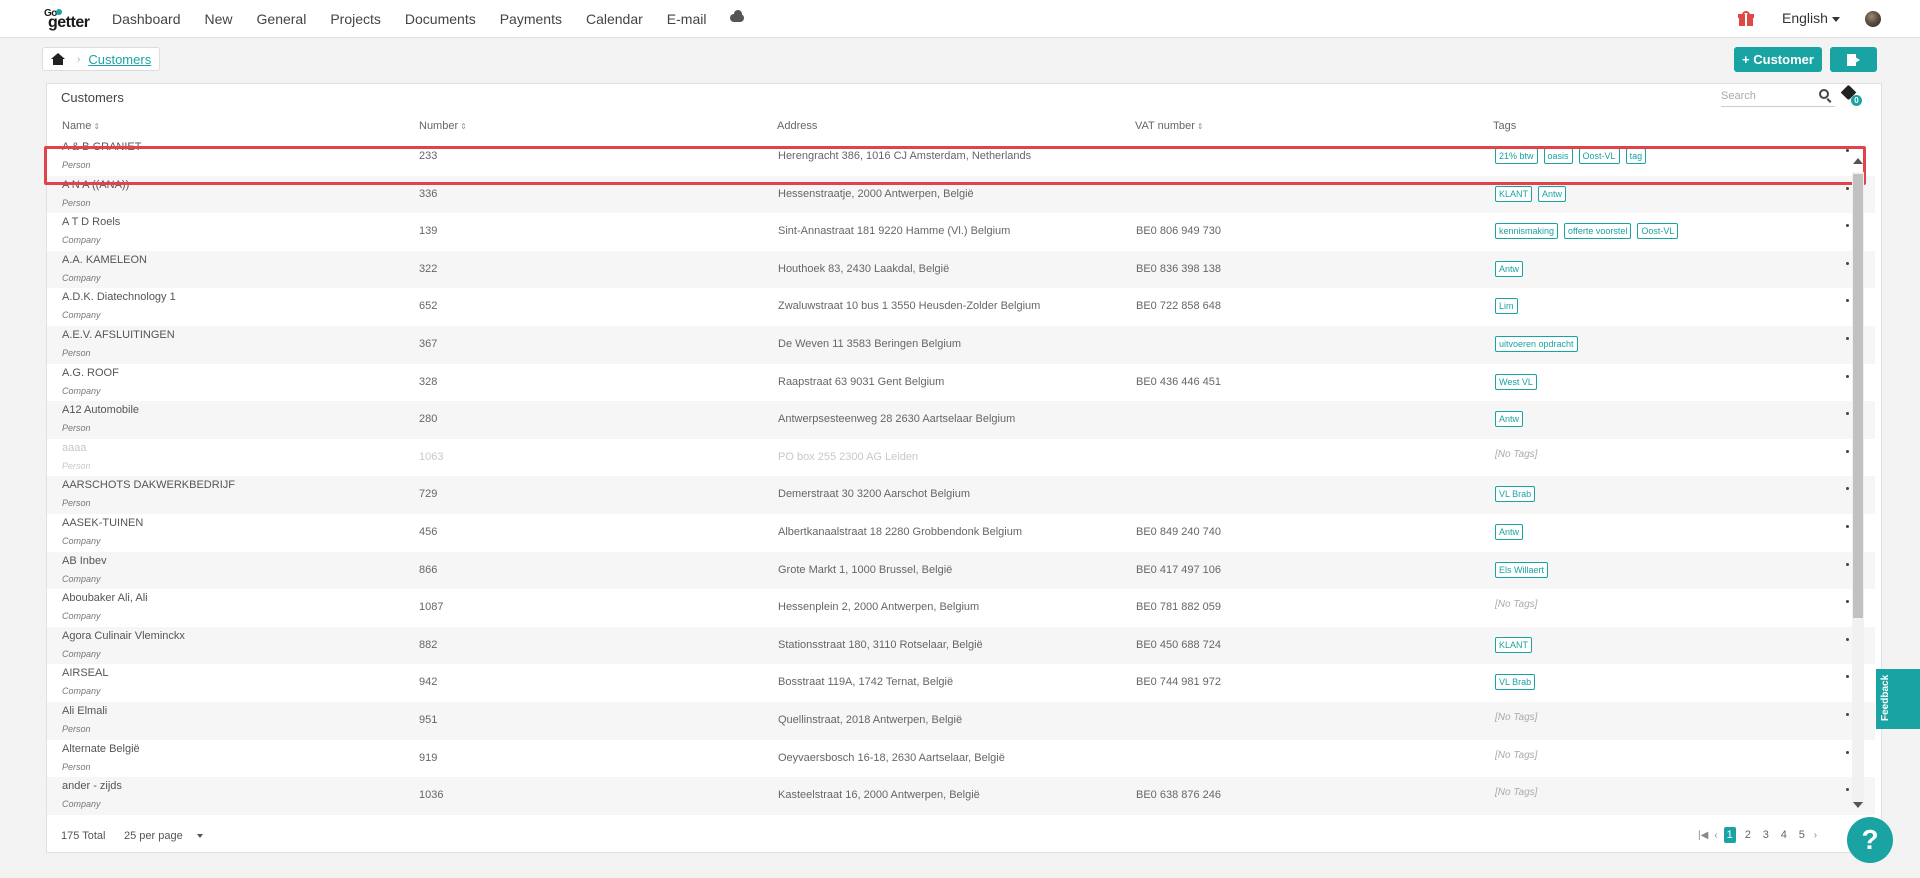  What do you see at coordinates (1815, 835) in the screenshot?
I see `next-page-icon: ›` at bounding box center [1815, 835].